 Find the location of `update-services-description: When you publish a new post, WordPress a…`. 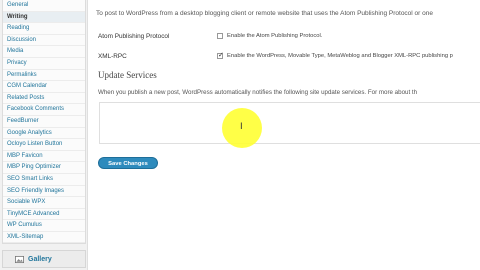

update-services-description: When you publish a new post, WordPress a… is located at coordinates (258, 92).